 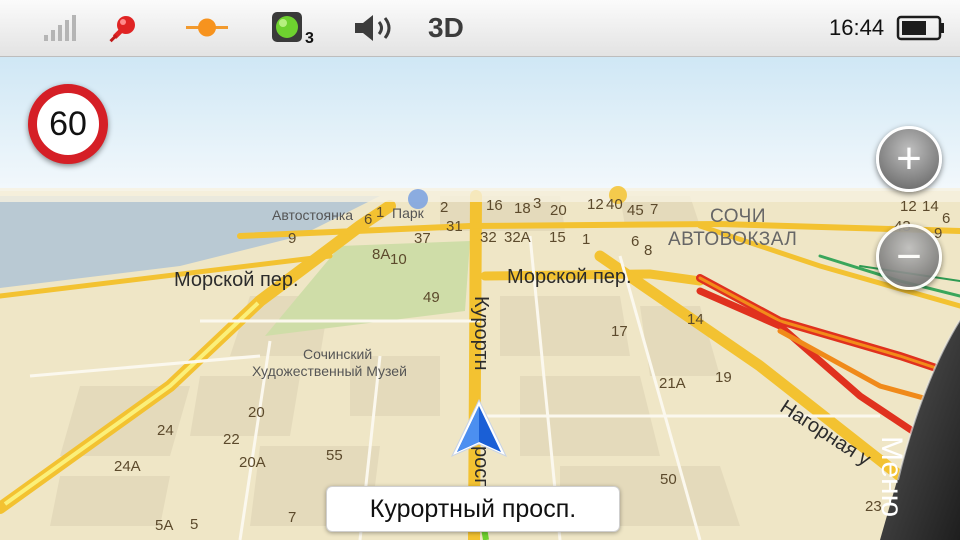 What do you see at coordinates (375, 28) in the screenshot?
I see `sound-icon` at bounding box center [375, 28].